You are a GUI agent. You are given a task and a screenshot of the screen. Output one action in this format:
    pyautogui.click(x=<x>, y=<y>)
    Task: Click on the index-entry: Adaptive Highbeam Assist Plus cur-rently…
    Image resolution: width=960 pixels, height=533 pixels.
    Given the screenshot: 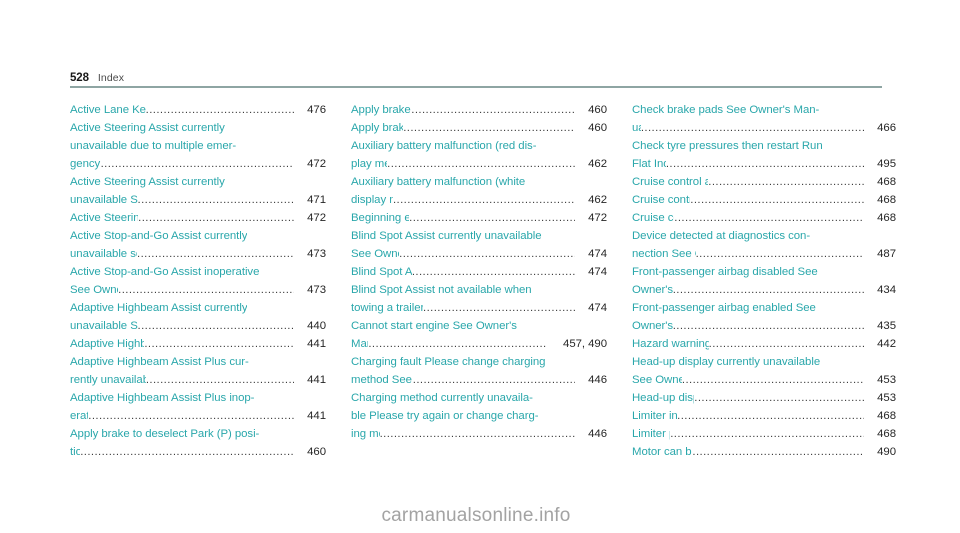 What is the action you would take?
    pyautogui.click(x=198, y=371)
    